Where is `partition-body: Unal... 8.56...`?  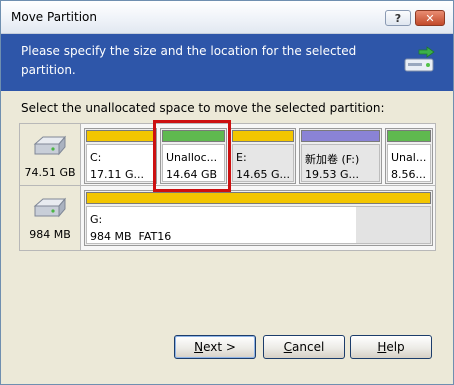
partition-body: Unal... 8.56... is located at coordinates (409, 163).